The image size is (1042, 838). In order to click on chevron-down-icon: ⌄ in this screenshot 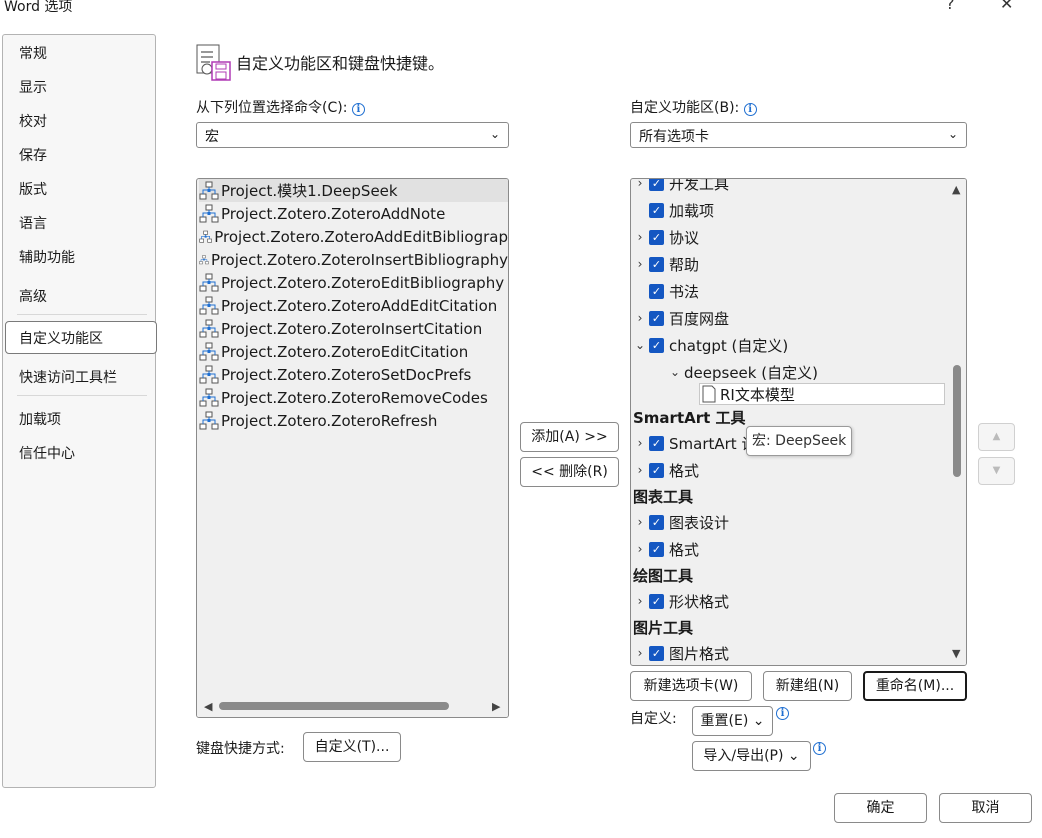, I will do `click(494, 134)`.